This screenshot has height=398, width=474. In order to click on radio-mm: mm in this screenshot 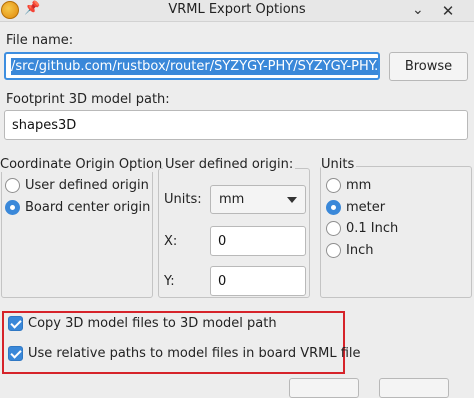, I will do `click(348, 185)`.